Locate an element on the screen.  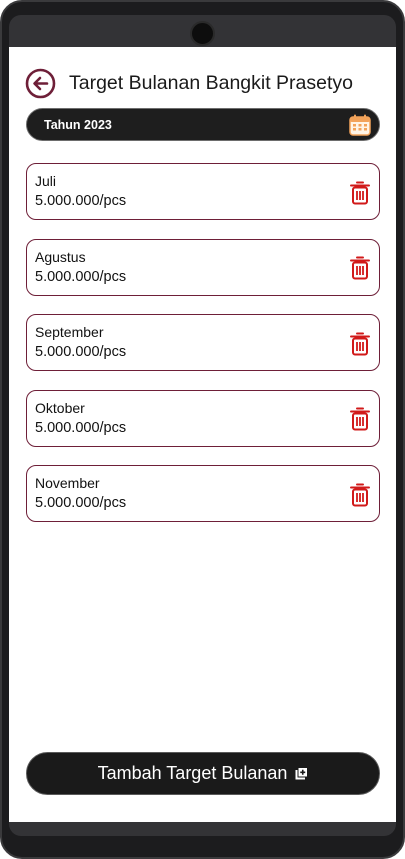
add-target-button: Tambah Target Bulanan is located at coordinates (203, 773).